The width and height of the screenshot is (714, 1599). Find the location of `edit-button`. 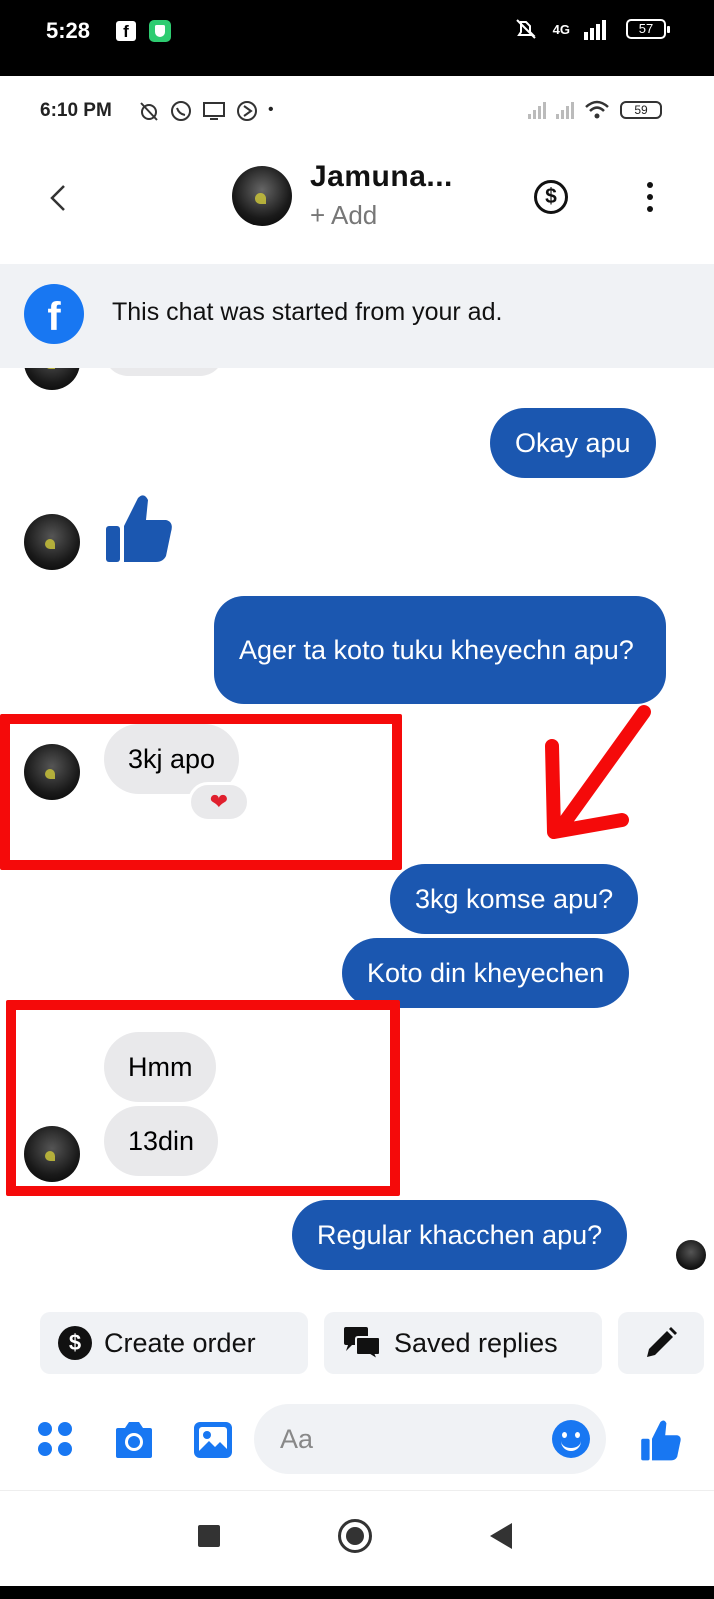

edit-button is located at coordinates (661, 1343).